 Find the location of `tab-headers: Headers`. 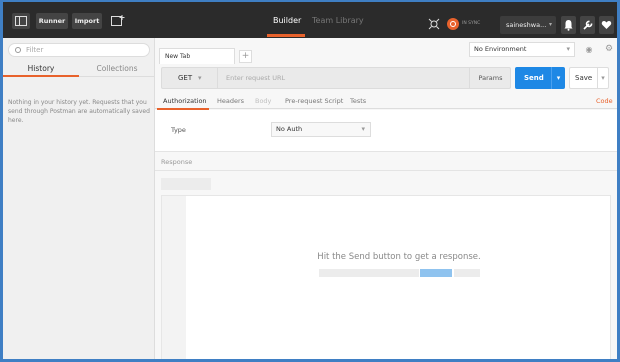

tab-headers: Headers is located at coordinates (230, 101).